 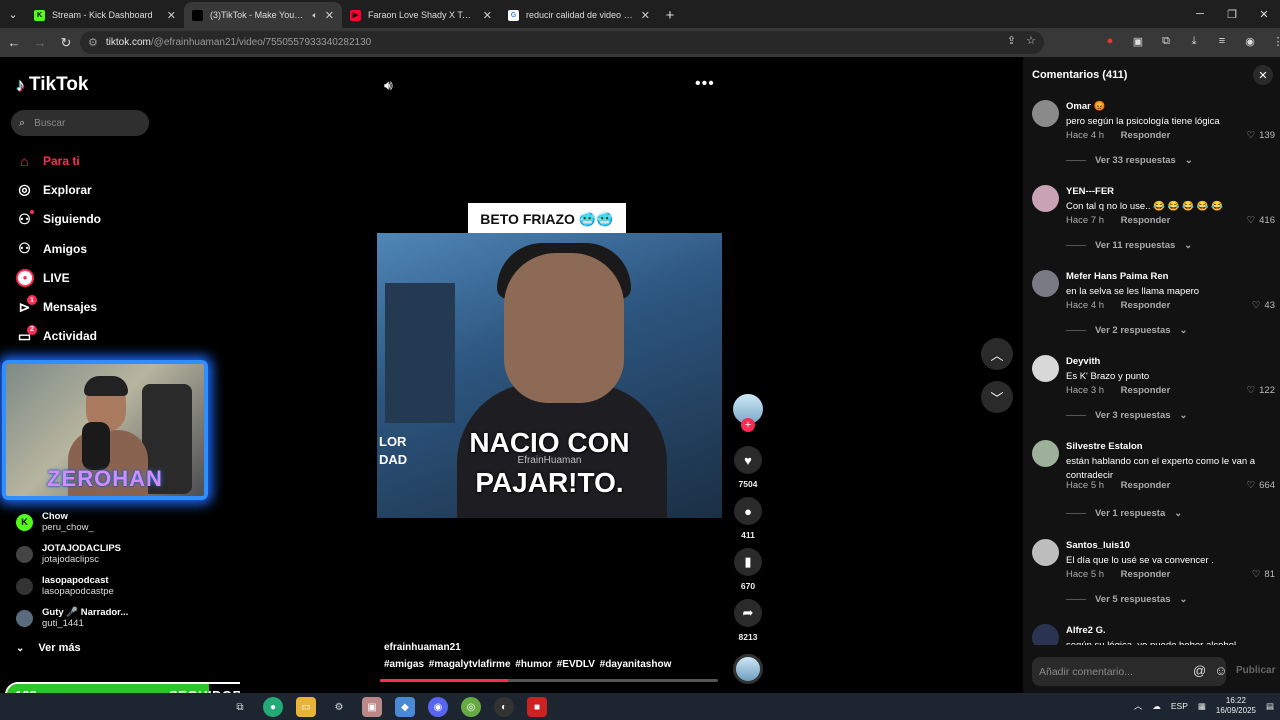 What do you see at coordinates (748, 460) in the screenshot?
I see `heart-icon: ♥` at bounding box center [748, 460].